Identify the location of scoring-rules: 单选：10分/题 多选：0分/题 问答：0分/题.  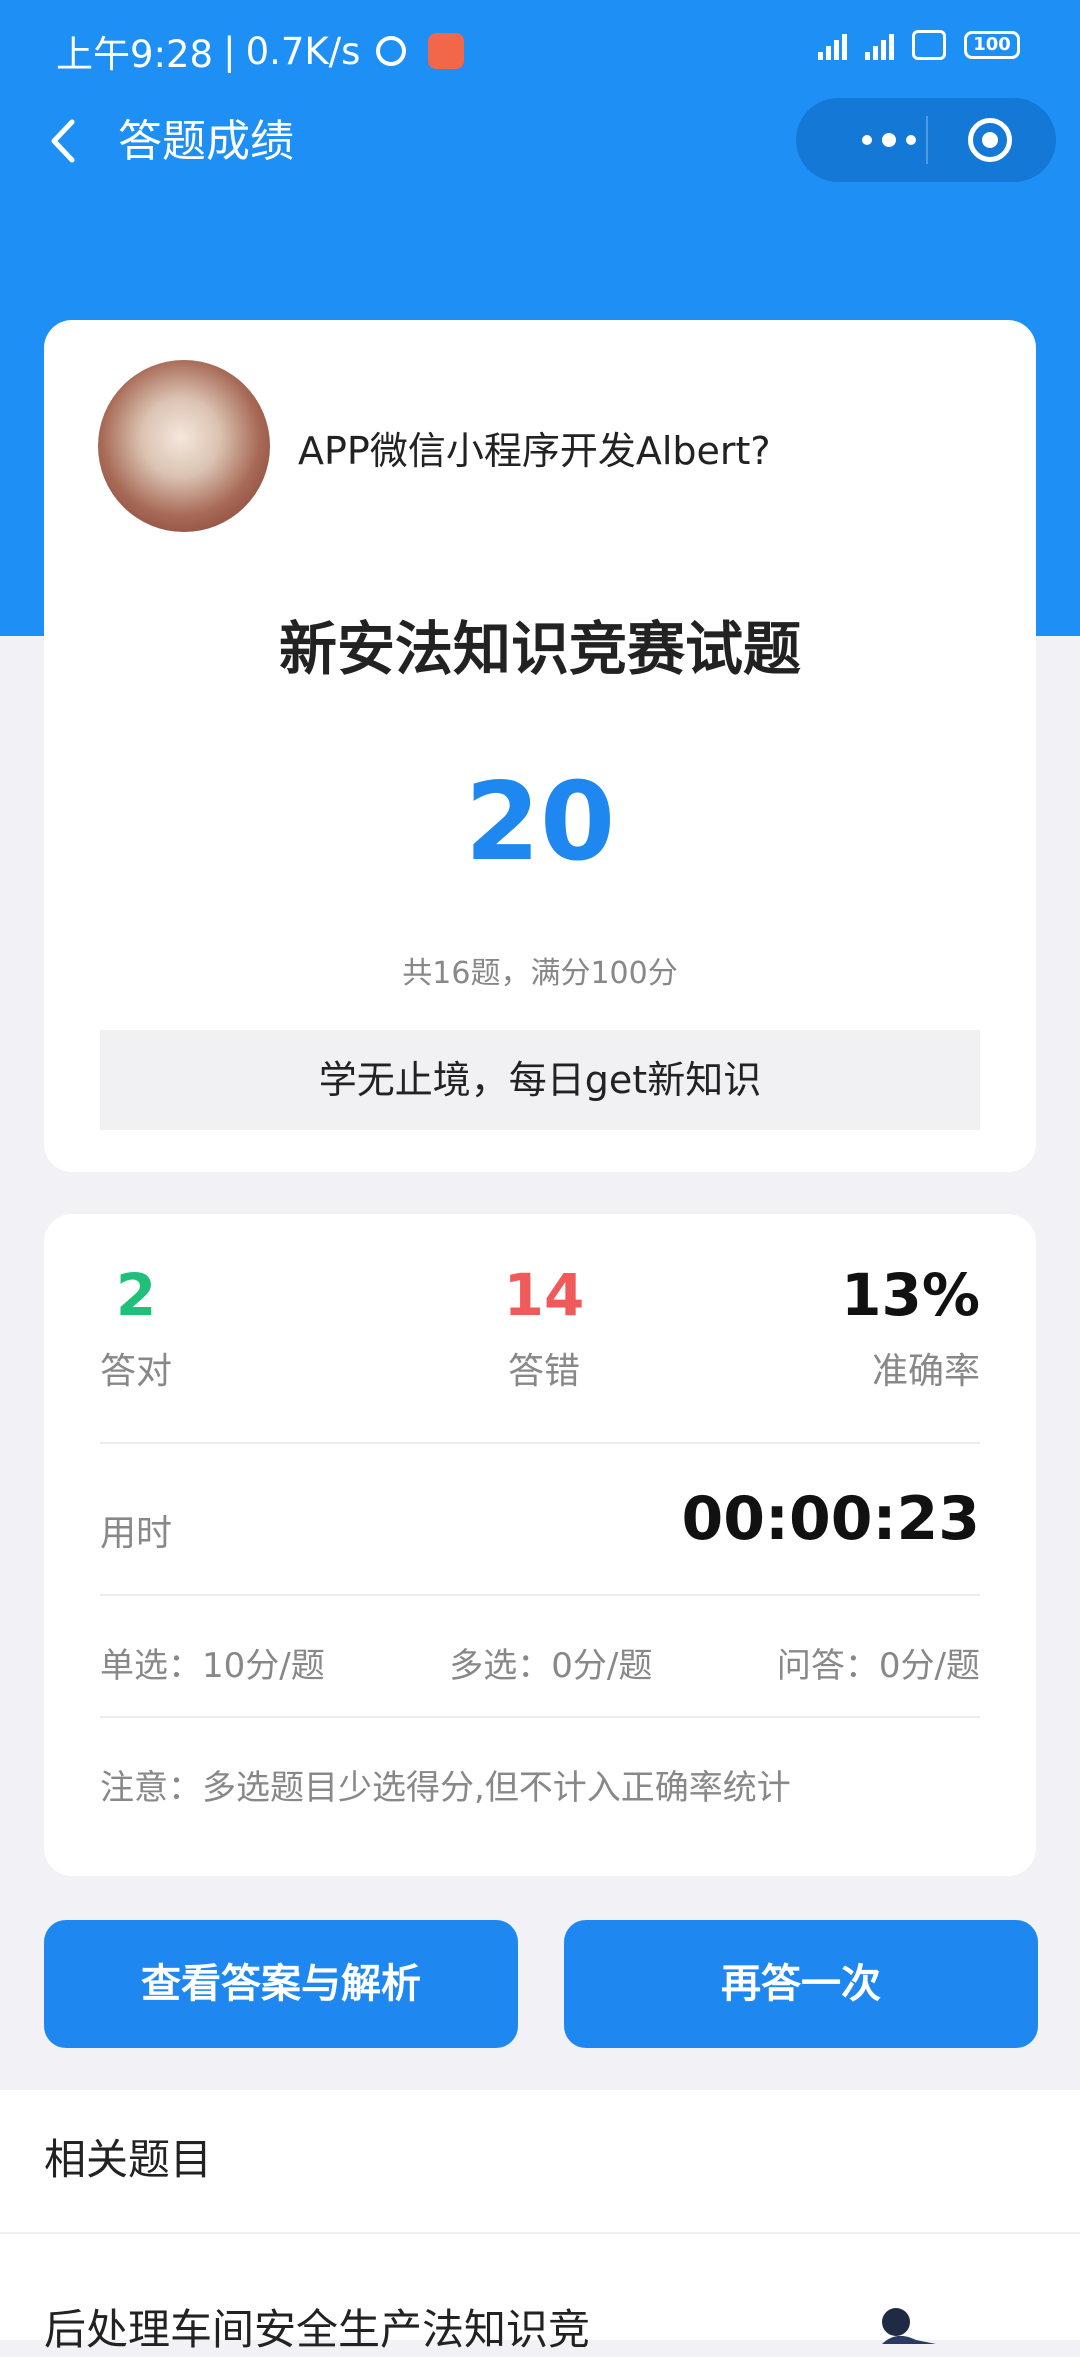
(540, 1662).